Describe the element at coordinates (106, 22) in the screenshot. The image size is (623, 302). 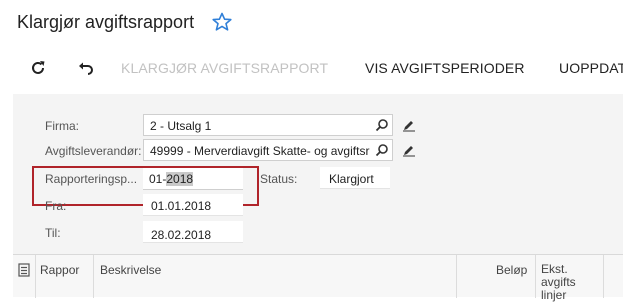
I see `page-title: Klargjør avgiftsrapport` at that location.